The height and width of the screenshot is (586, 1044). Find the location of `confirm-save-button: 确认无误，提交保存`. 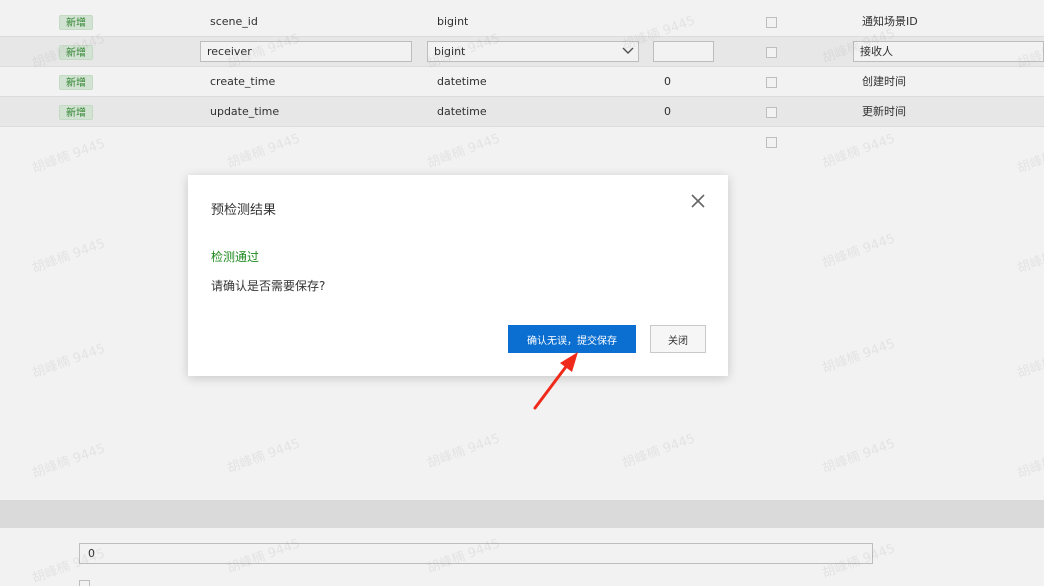

confirm-save-button: 确认无误，提交保存 is located at coordinates (572, 339).